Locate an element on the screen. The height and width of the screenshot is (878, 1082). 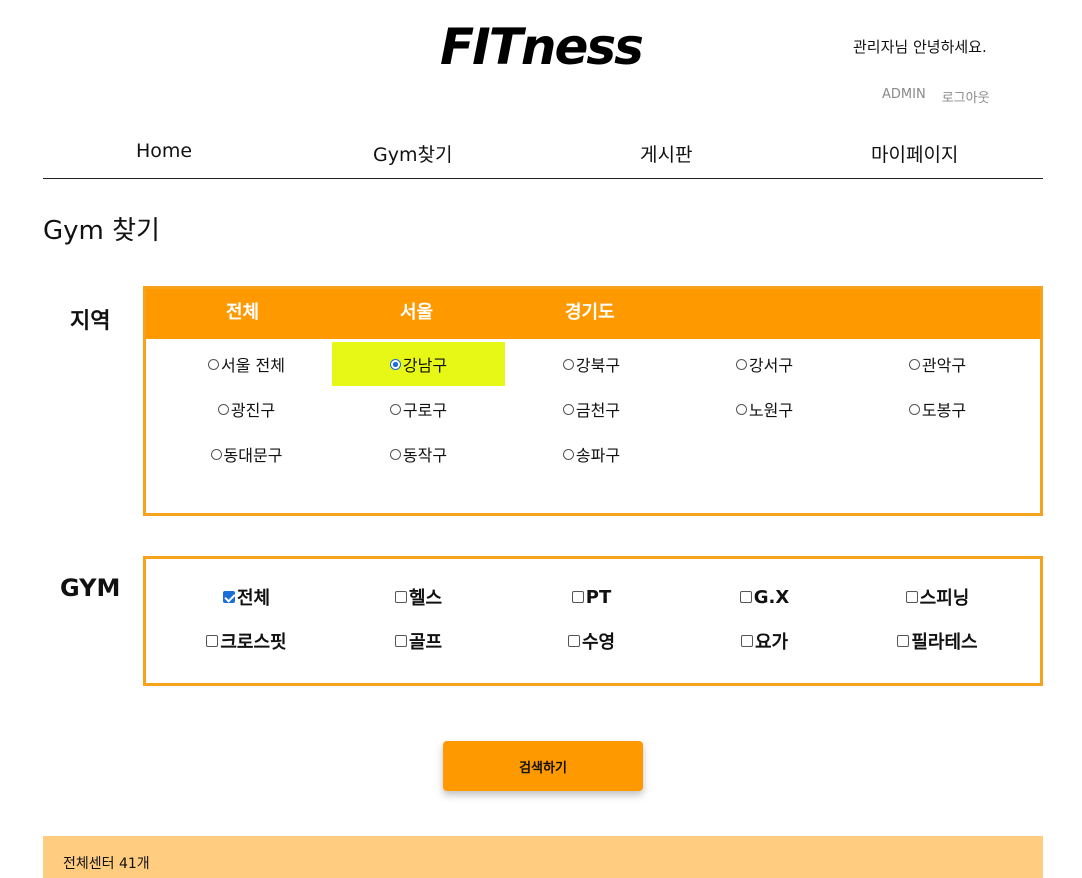
region-radio-option: 광진구 is located at coordinates (246, 409).